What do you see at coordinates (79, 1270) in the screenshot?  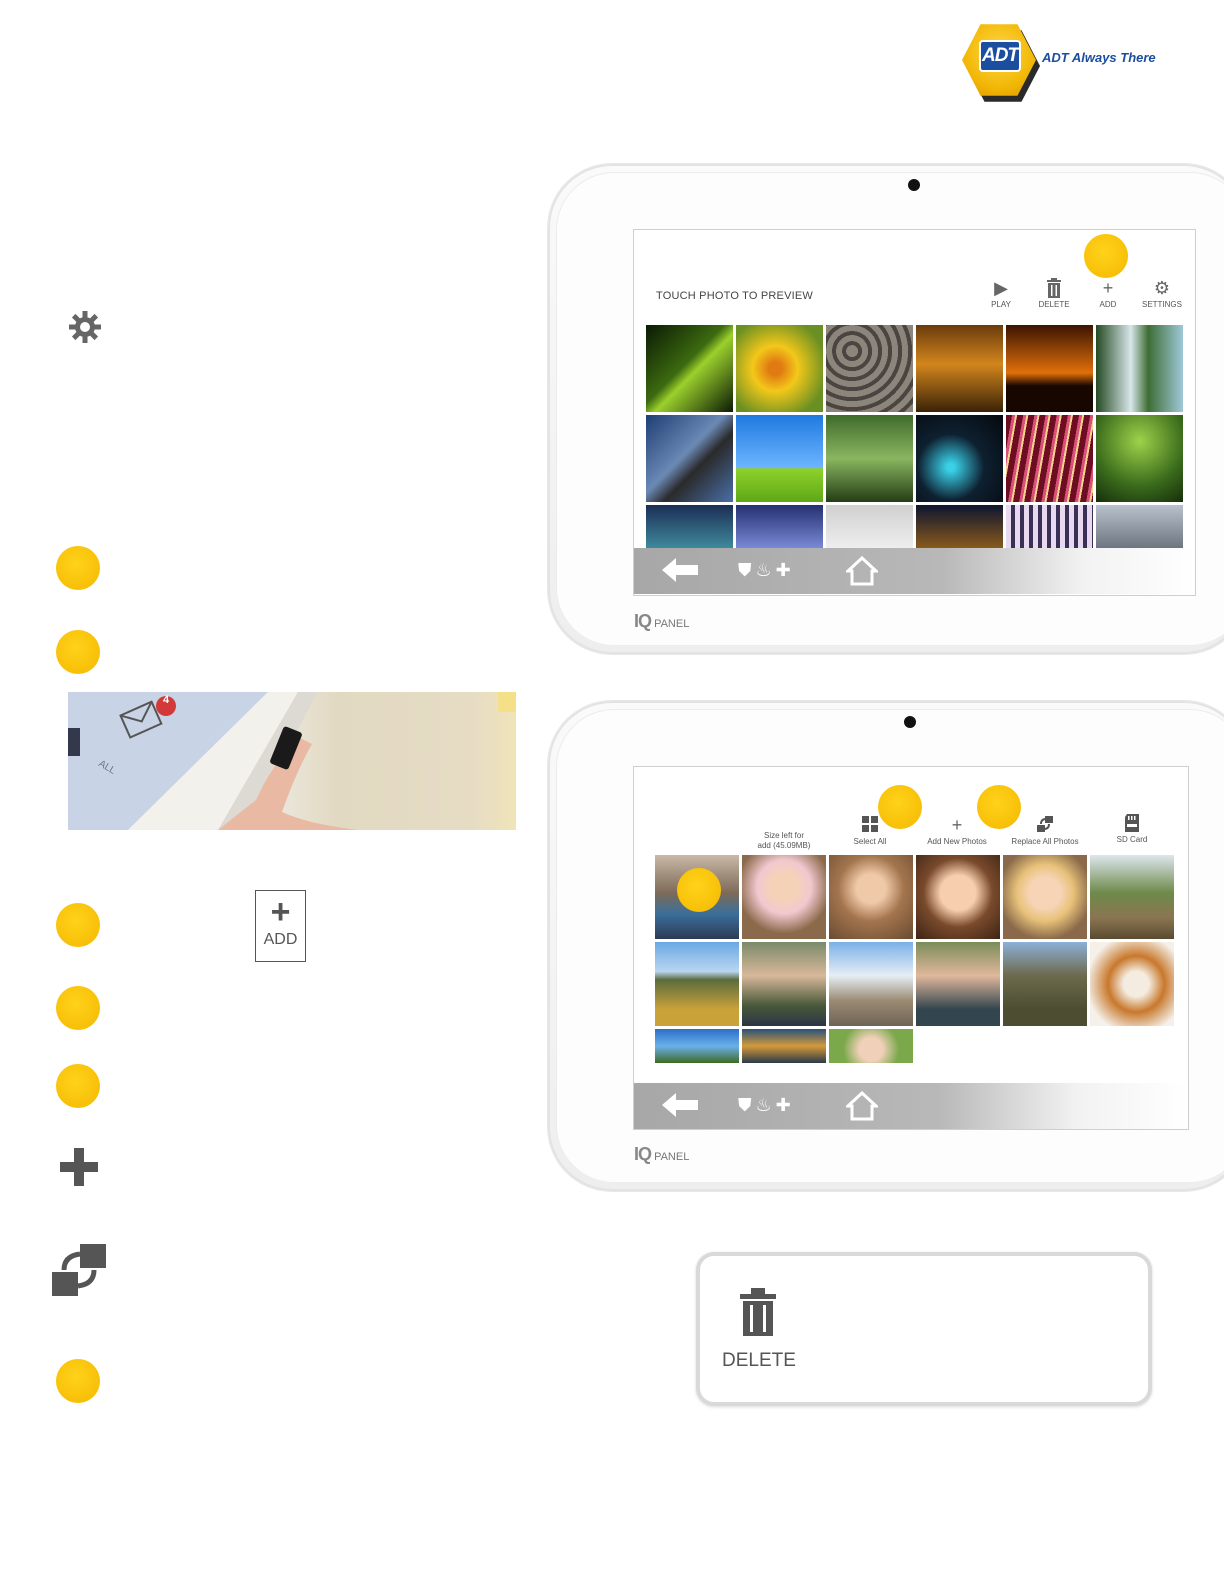 I see `replace-icon` at bounding box center [79, 1270].